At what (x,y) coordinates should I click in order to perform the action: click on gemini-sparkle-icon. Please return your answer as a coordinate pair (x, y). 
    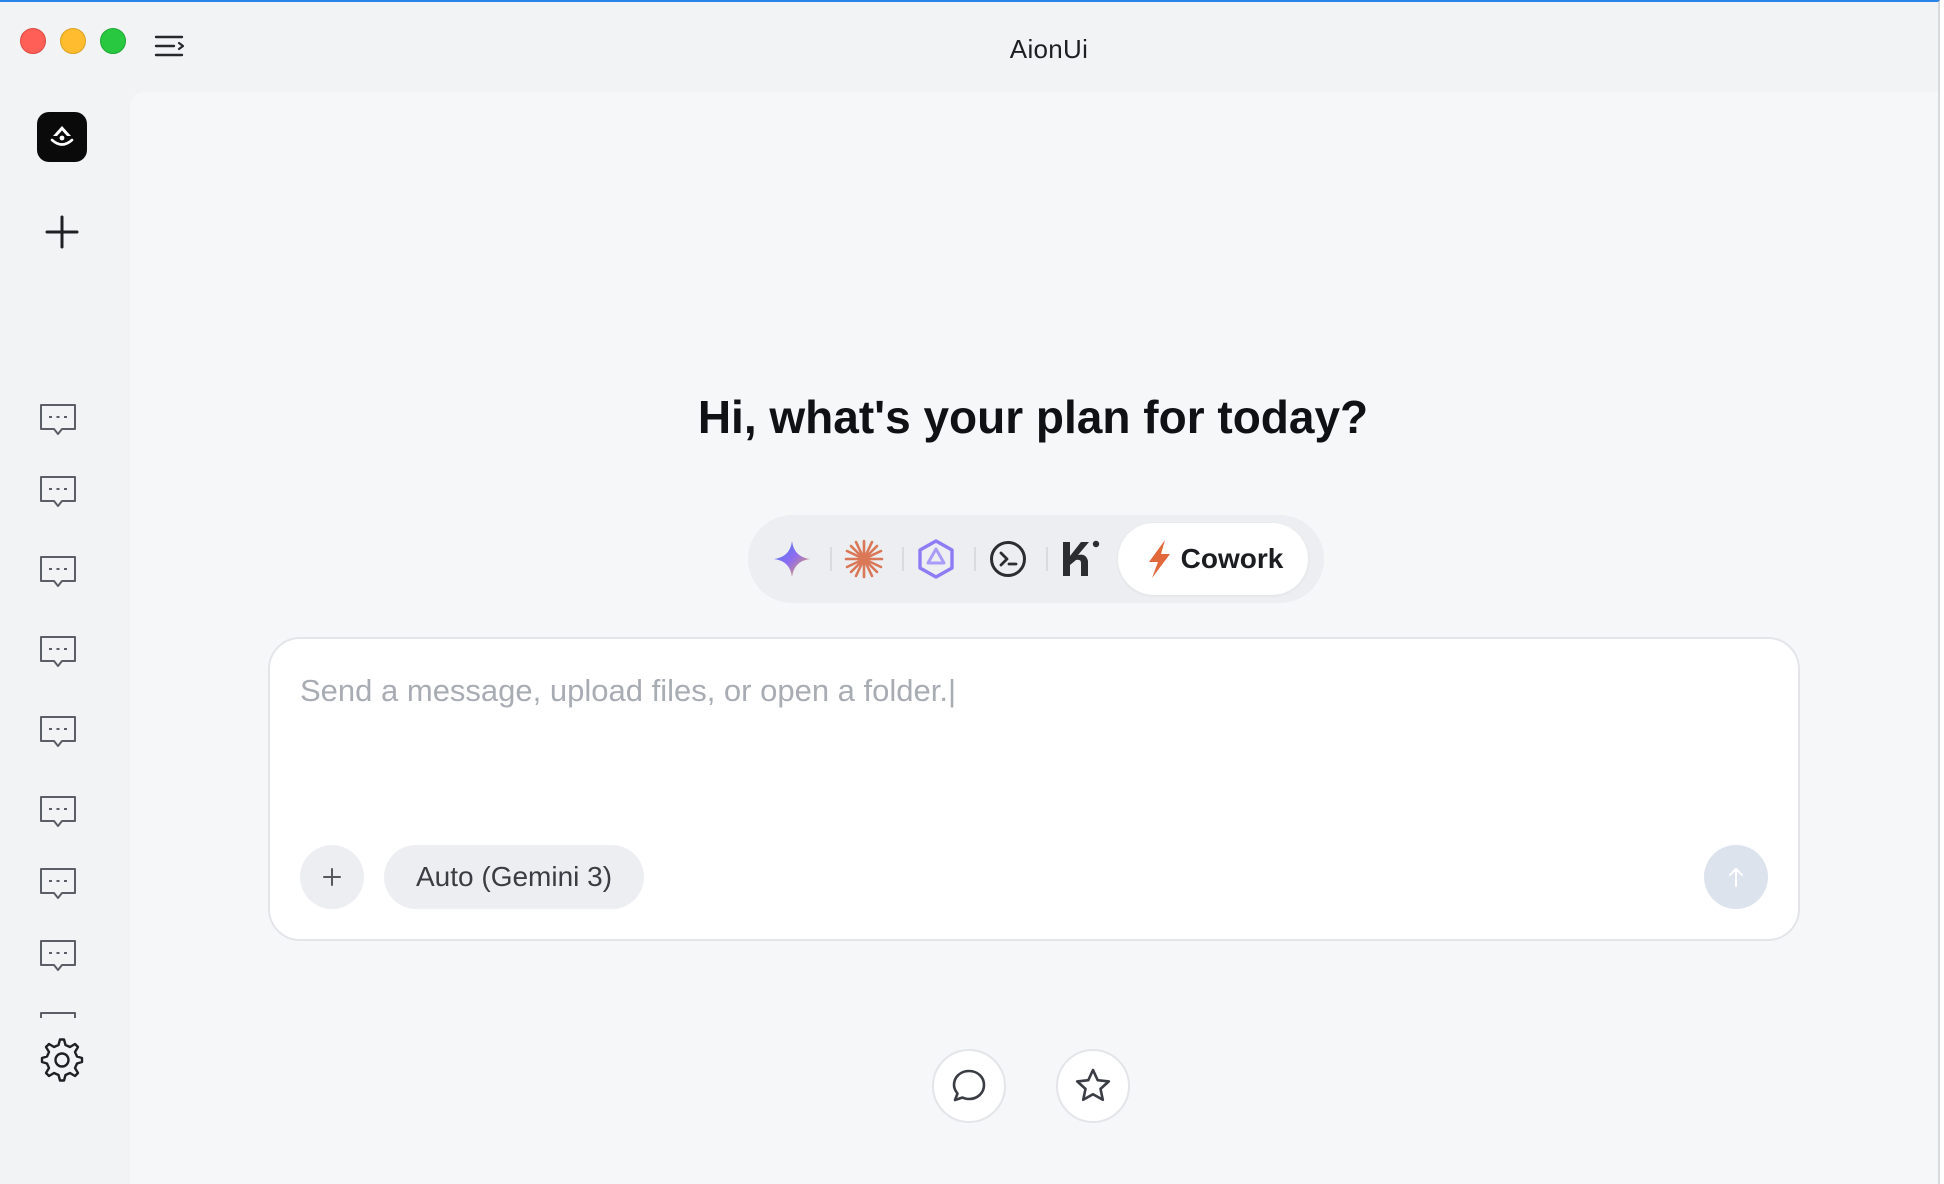
    Looking at the image, I should click on (792, 559).